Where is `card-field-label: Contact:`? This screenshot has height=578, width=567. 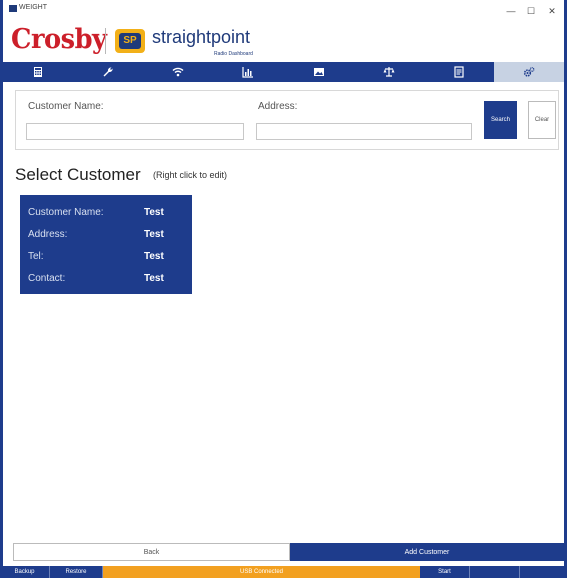
card-field-label: Contact: is located at coordinates (47, 278).